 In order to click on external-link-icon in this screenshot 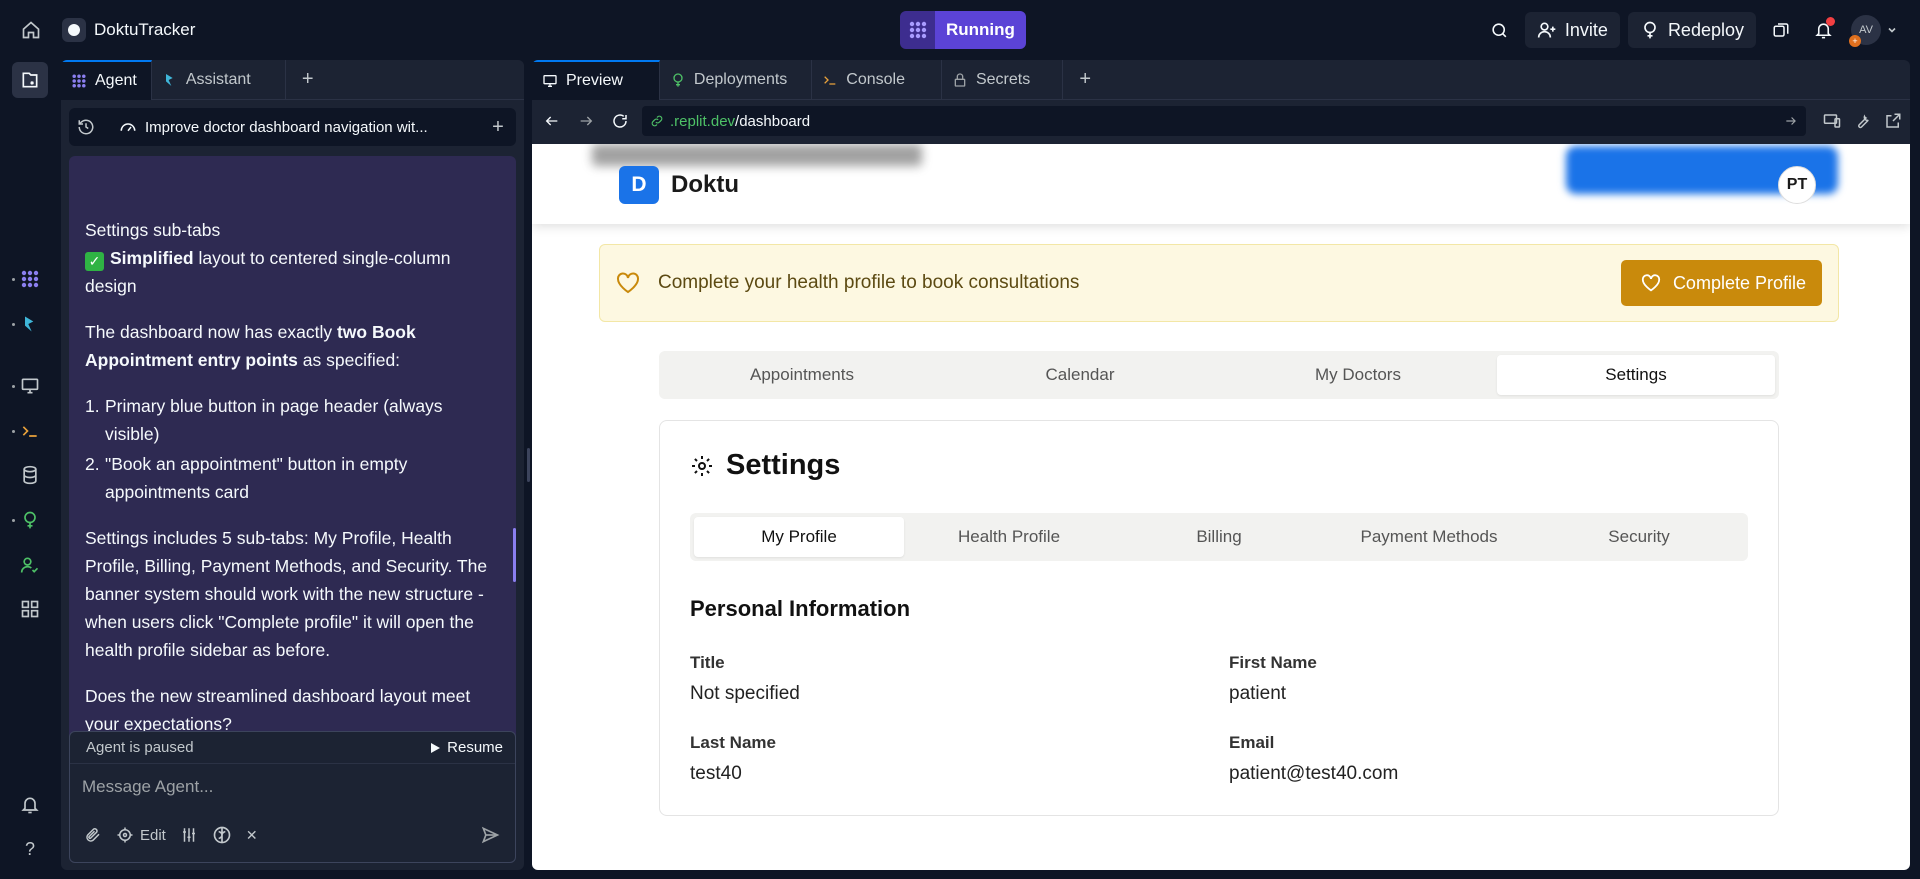, I will do `click(1893, 121)`.